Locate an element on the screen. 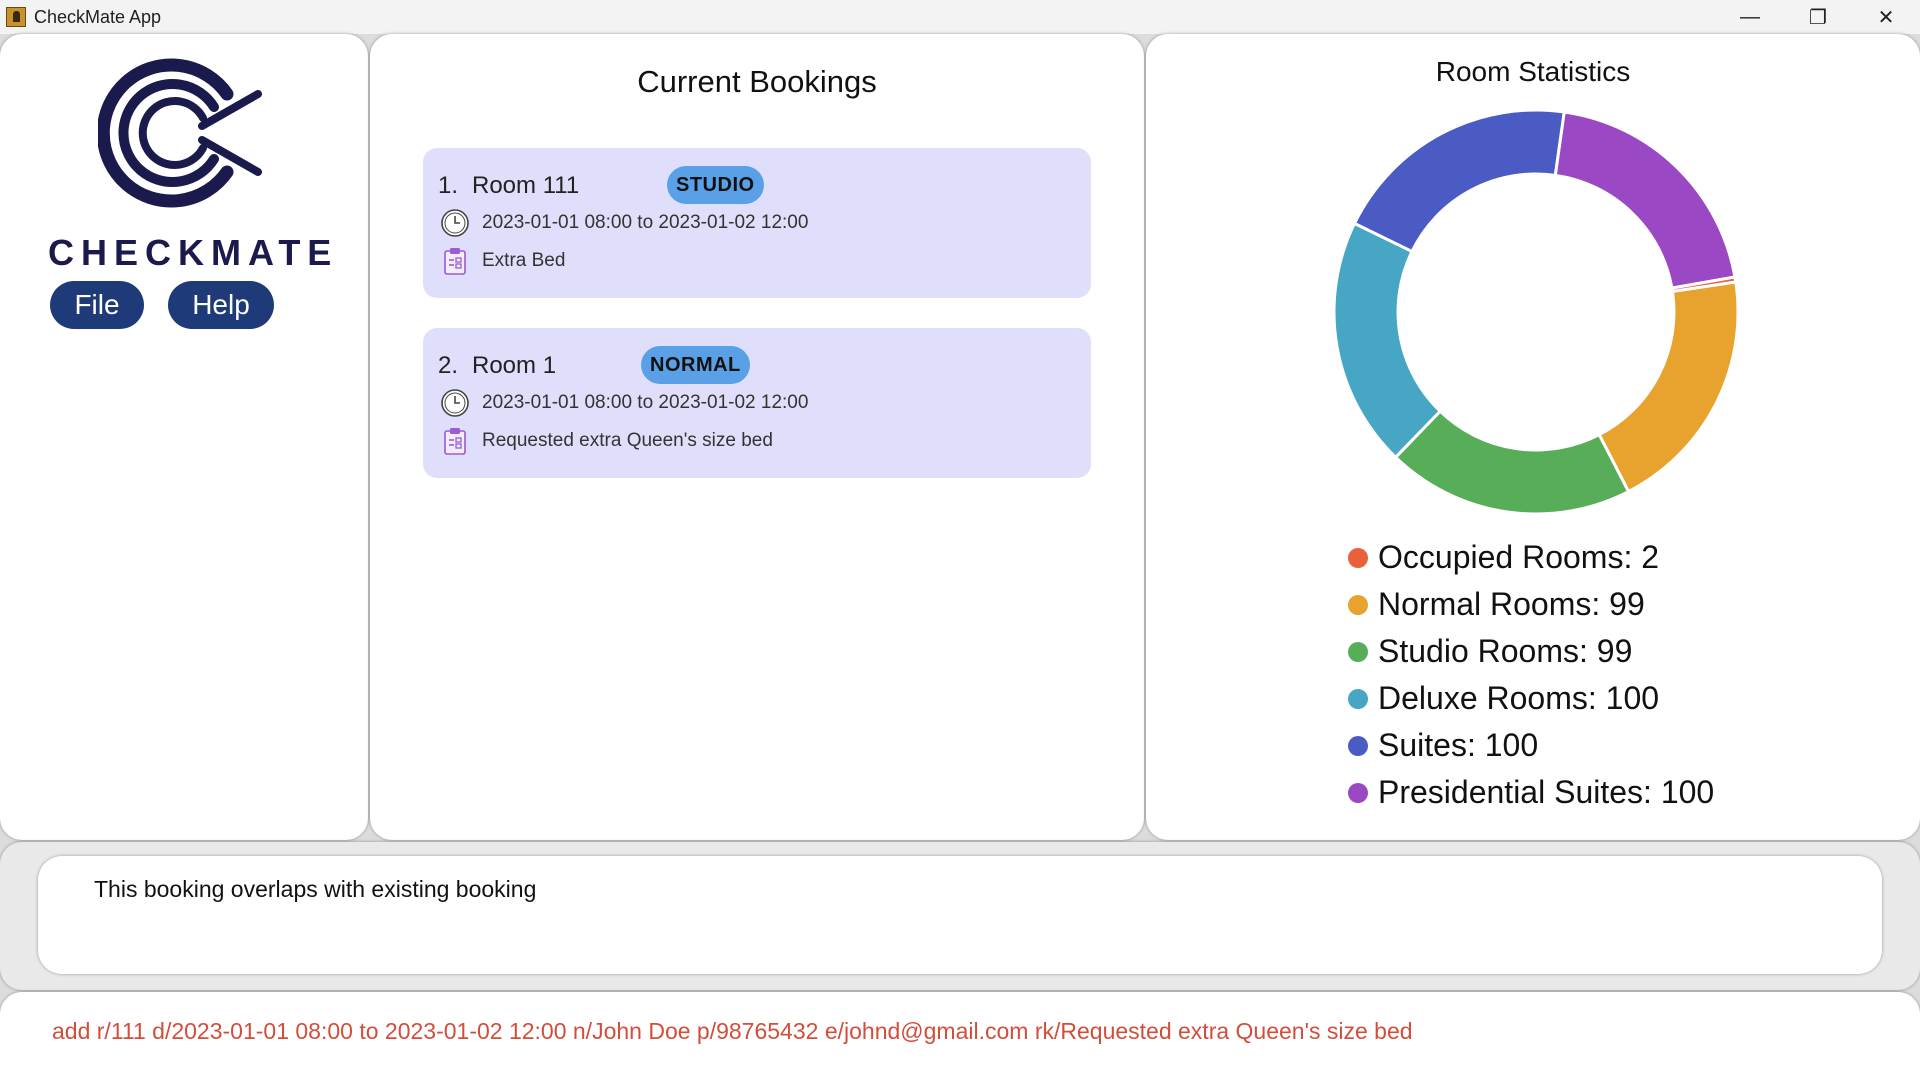 This screenshot has height=1068, width=1920. booking-room: Room 111 is located at coordinates (526, 185).